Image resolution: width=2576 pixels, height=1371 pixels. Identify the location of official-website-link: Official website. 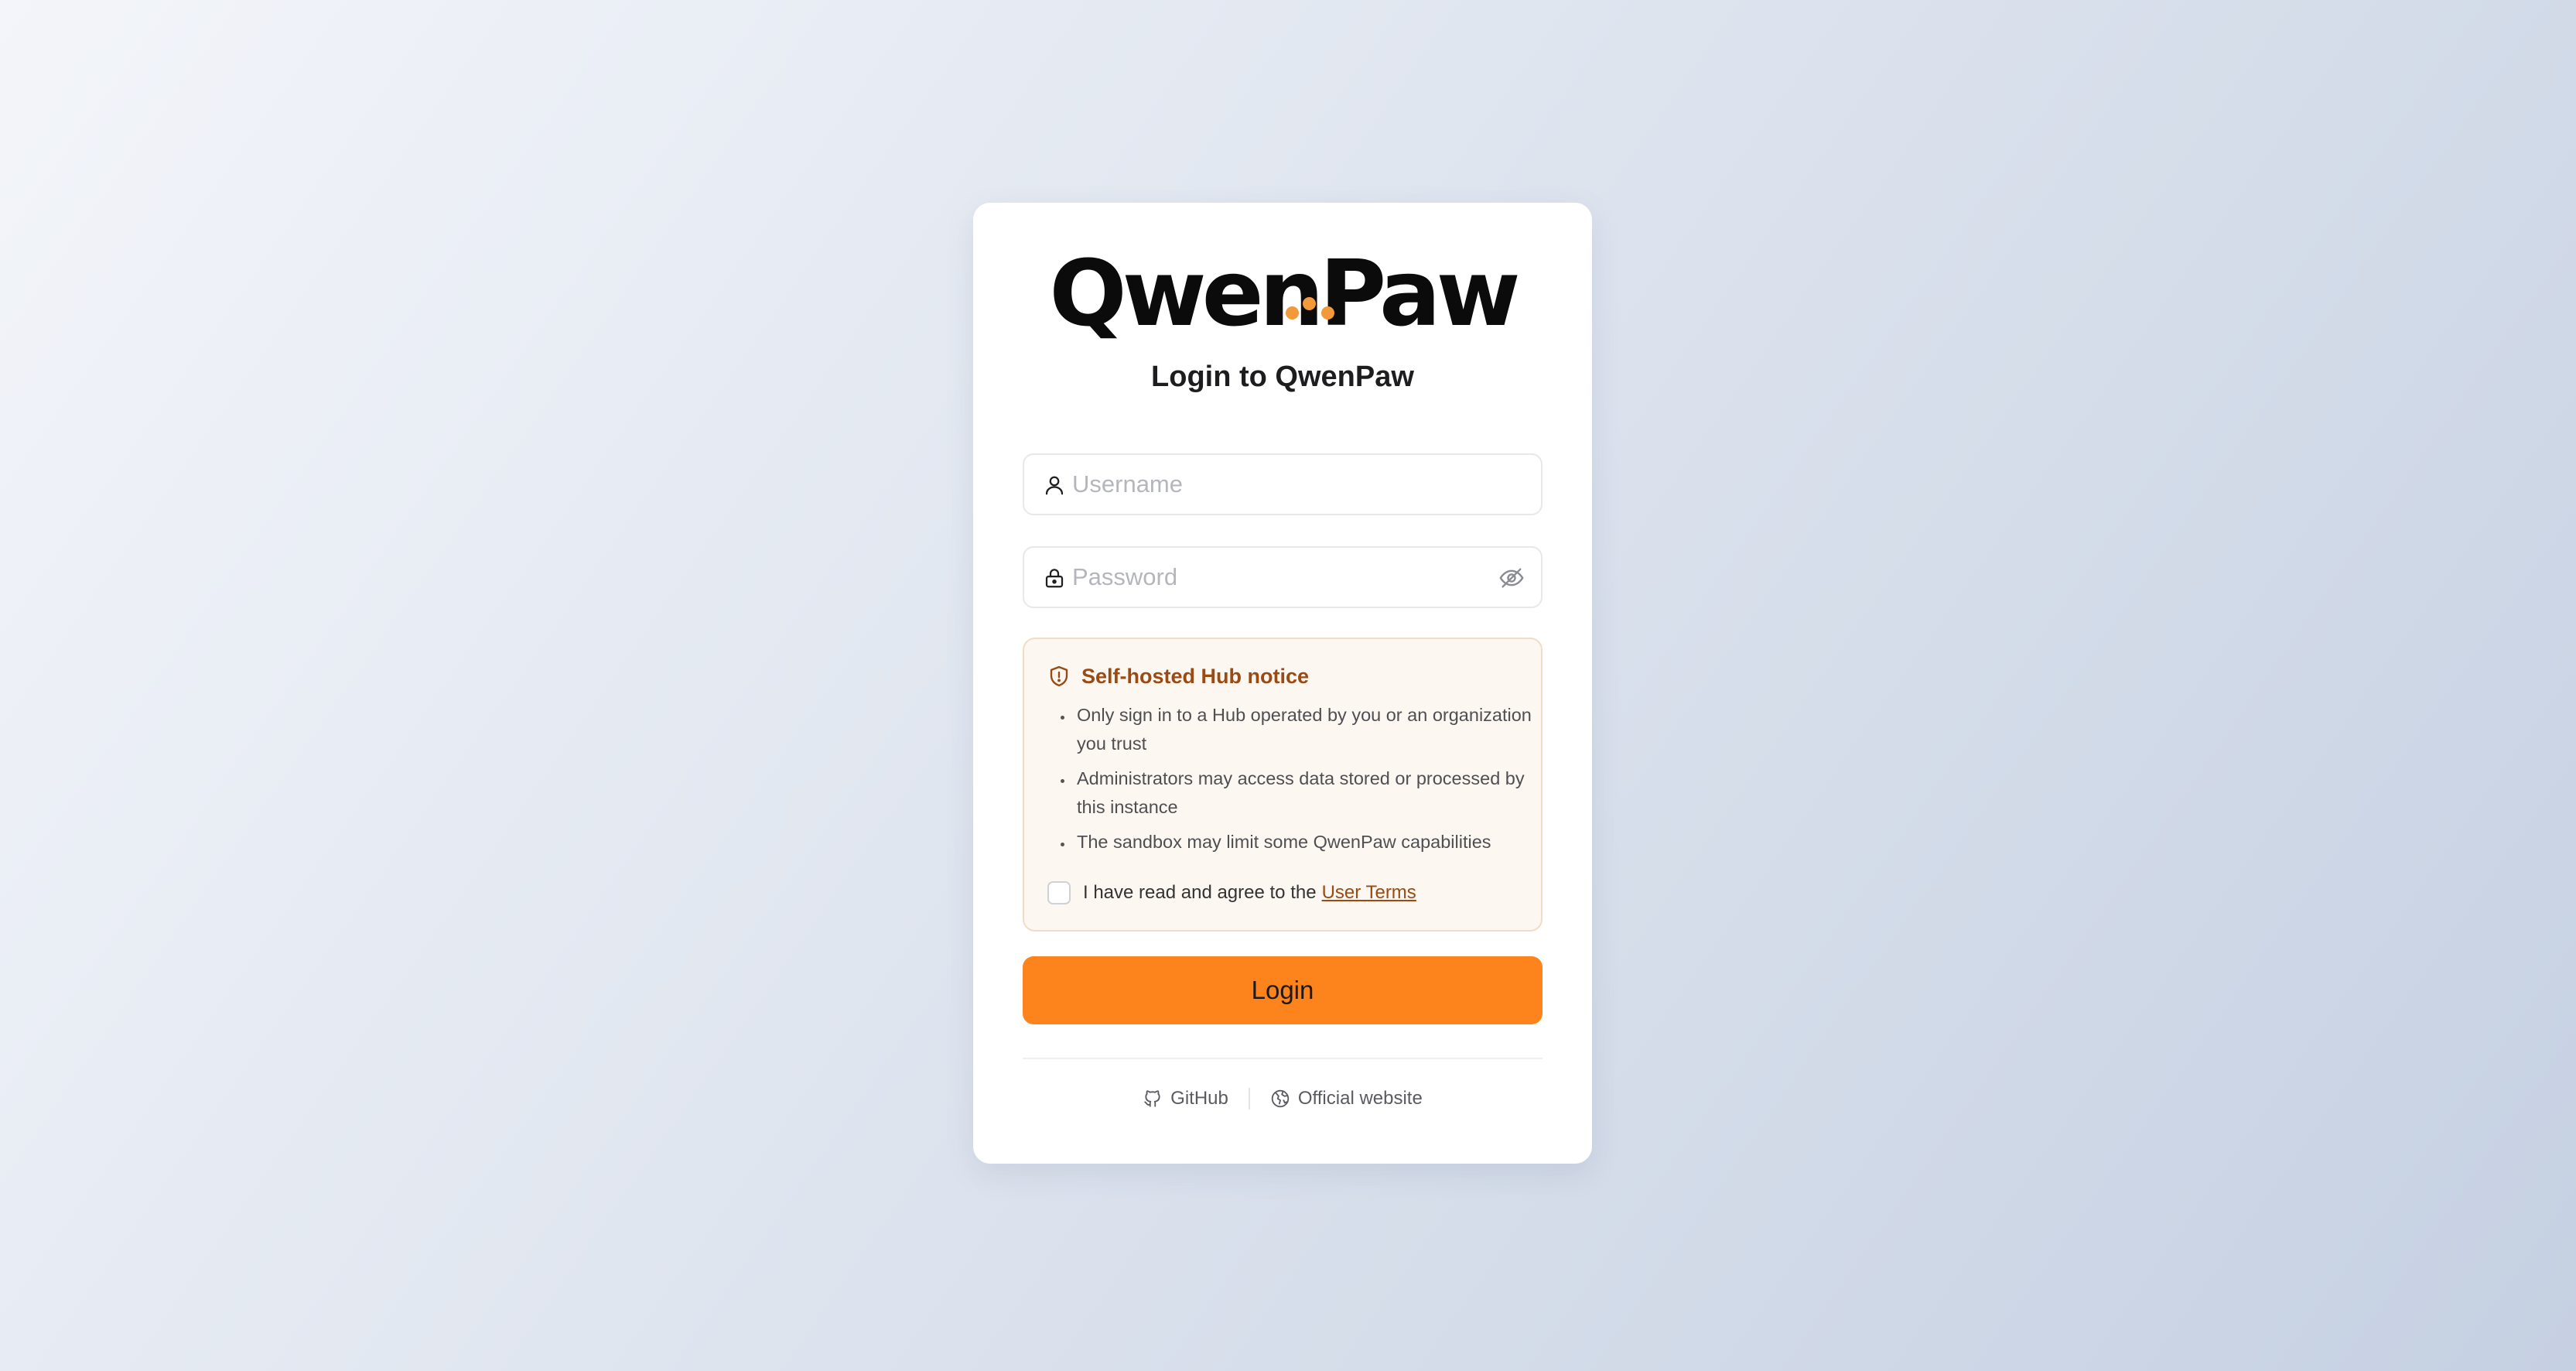
(1346, 1098).